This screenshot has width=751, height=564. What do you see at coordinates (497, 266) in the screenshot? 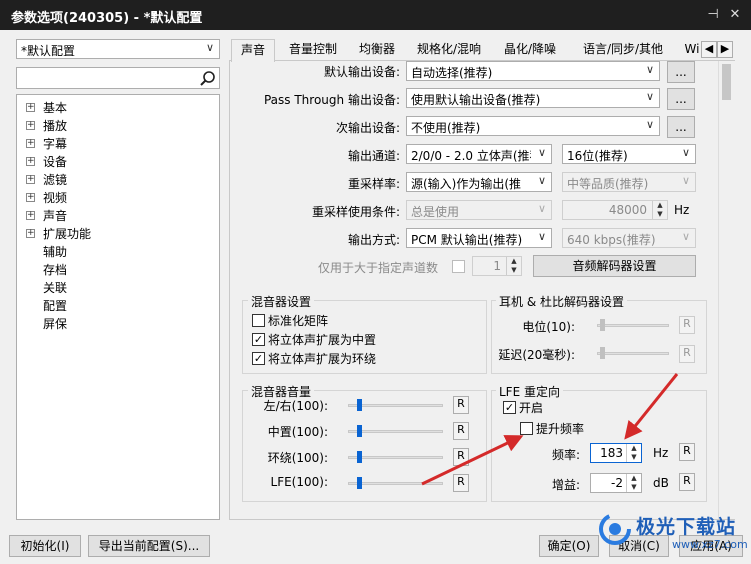
I see `channels-only-spin: 1 ▲ ▼` at bounding box center [497, 266].